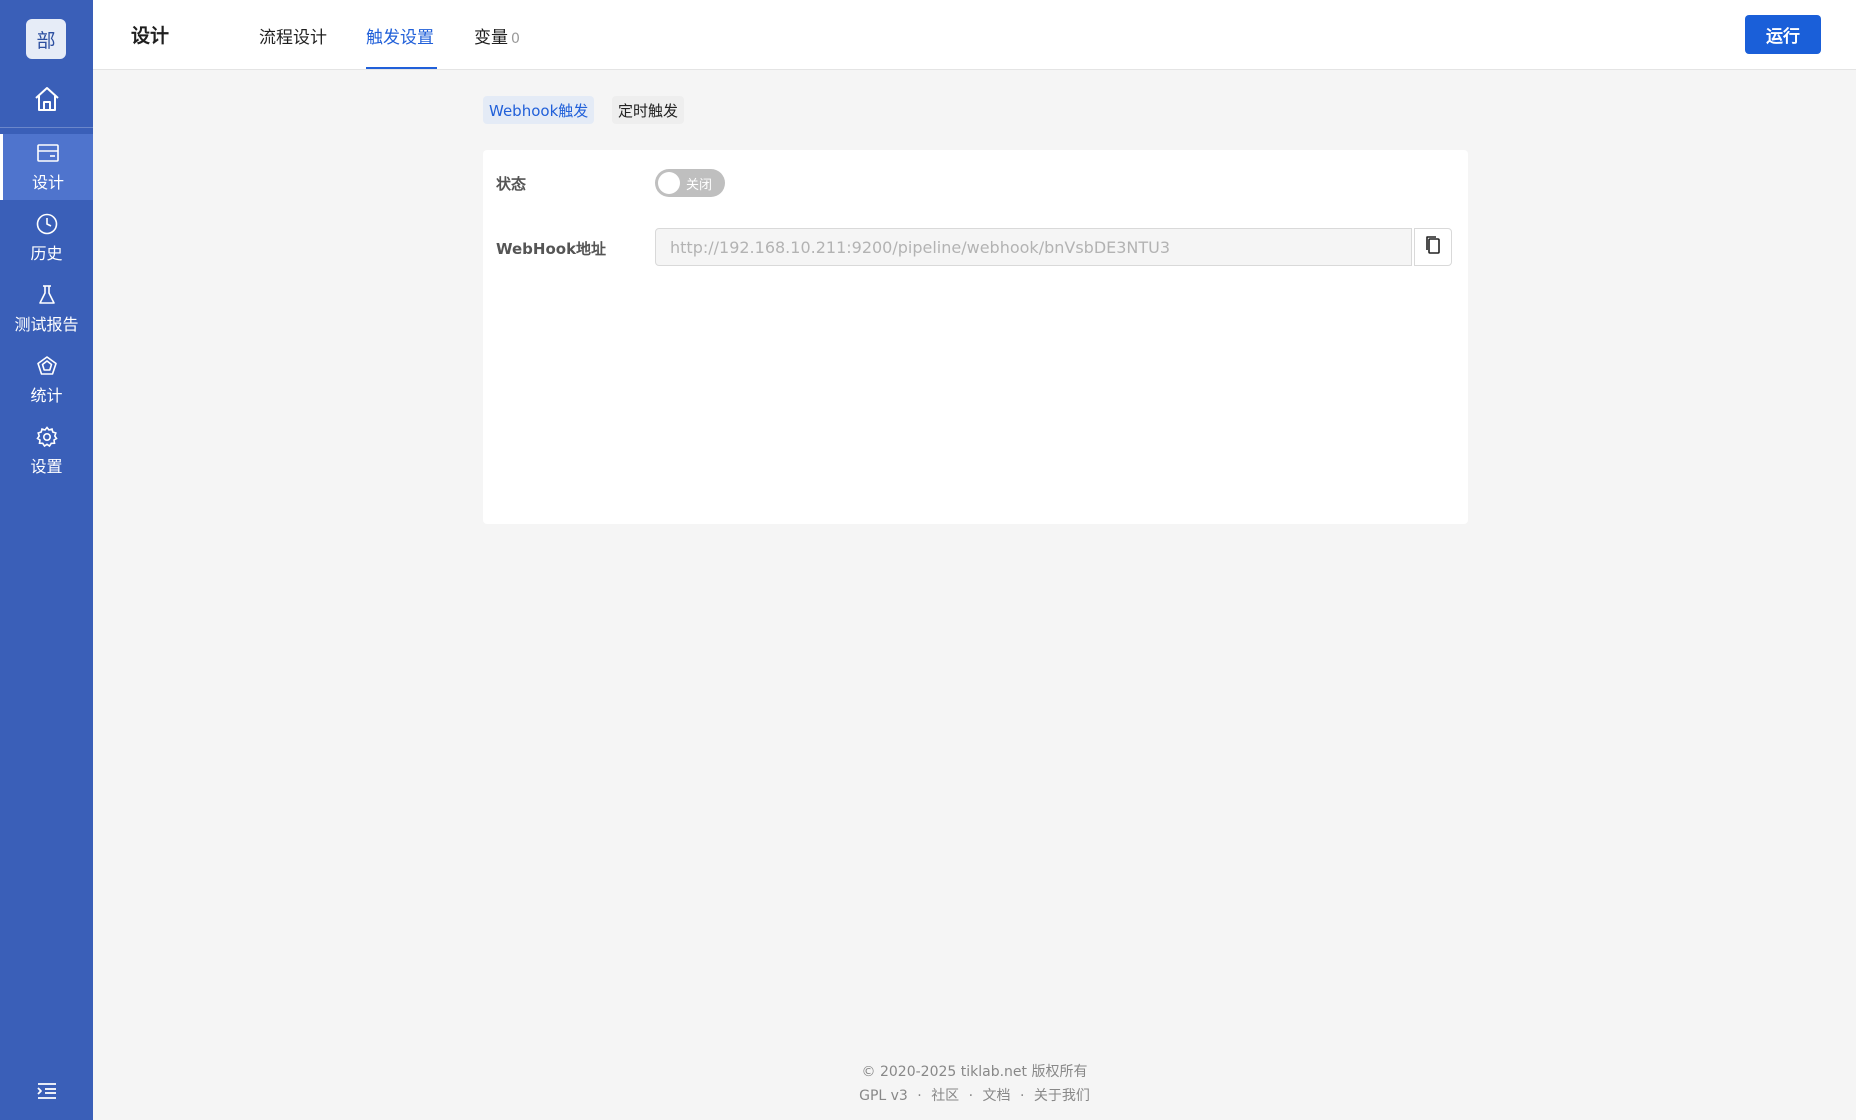 Image resolution: width=1856 pixels, height=1120 pixels. I want to click on sidebar-item-settings: 设置, so click(46, 451).